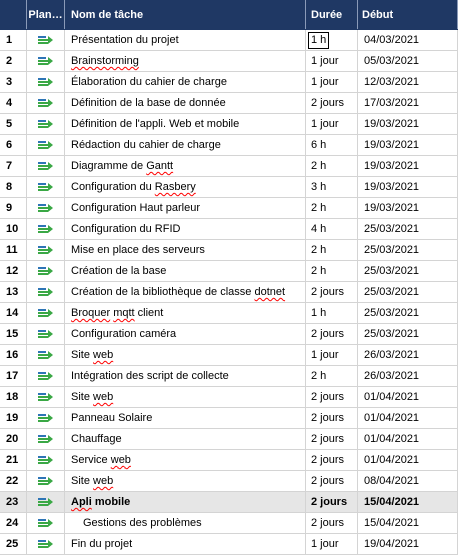 This screenshot has height=555, width=458. What do you see at coordinates (185, 40) in the screenshot?
I see `task-name: Présentation du projet` at bounding box center [185, 40].